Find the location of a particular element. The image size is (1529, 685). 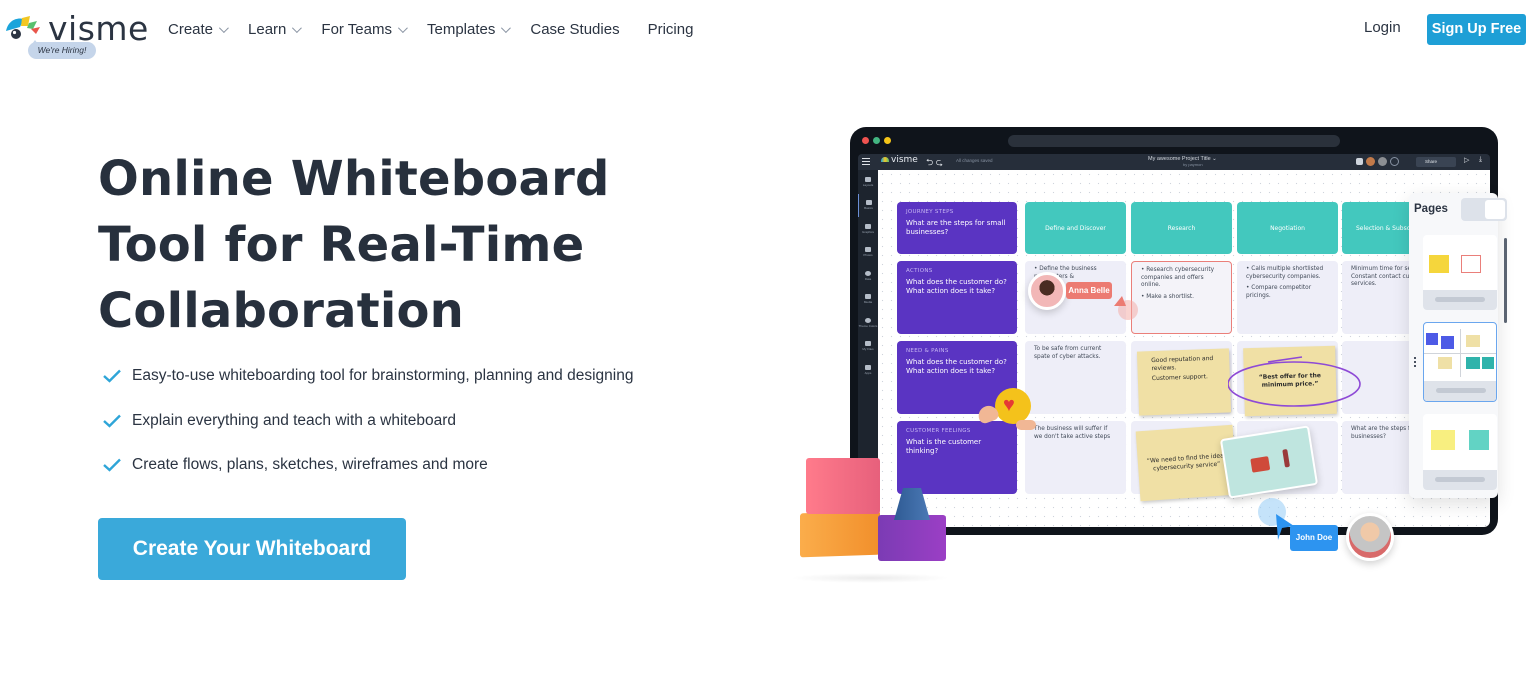

sidebar-label: Layouts is located at coordinates (868, 184).